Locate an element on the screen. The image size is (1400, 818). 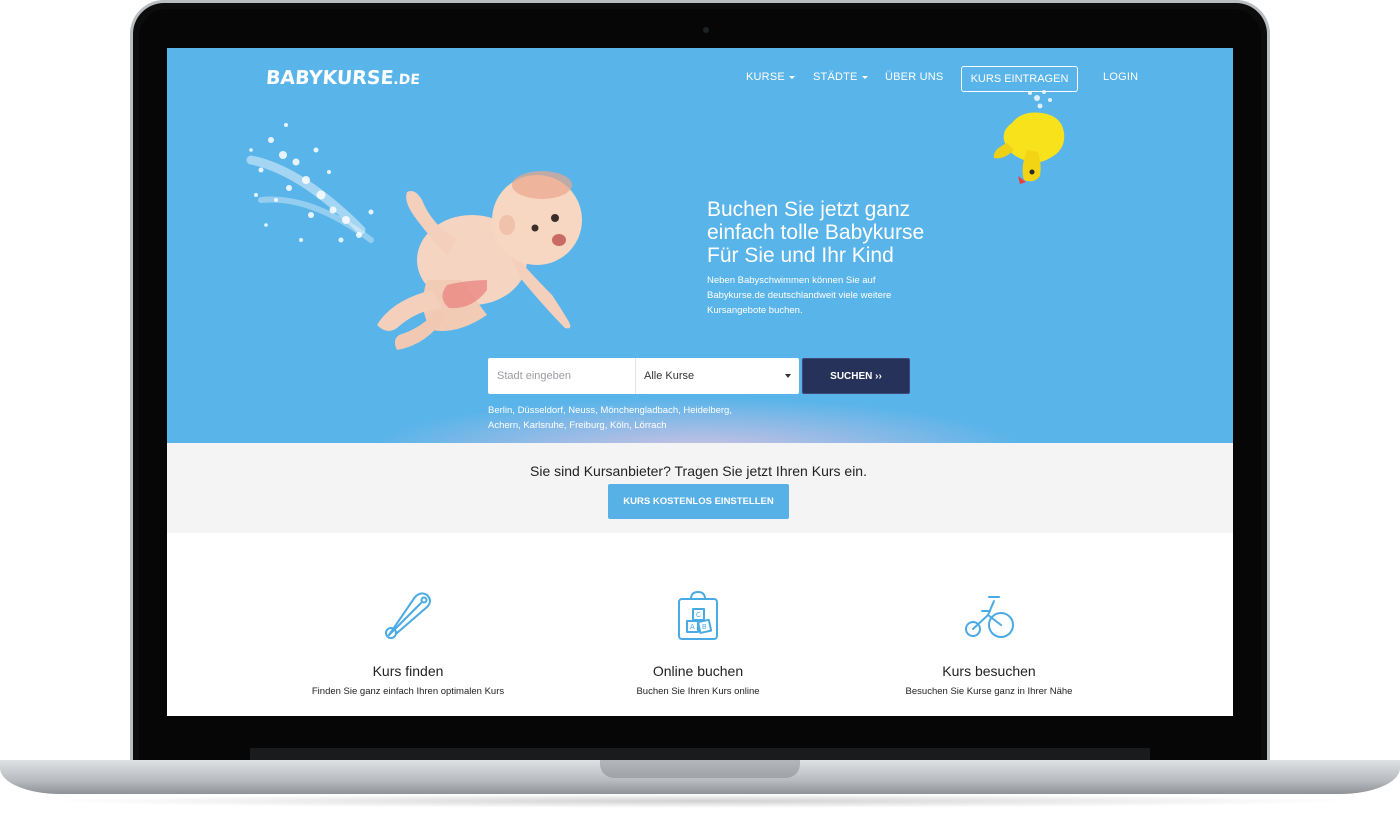
feature-title: Online buchen is located at coordinates (698, 671).